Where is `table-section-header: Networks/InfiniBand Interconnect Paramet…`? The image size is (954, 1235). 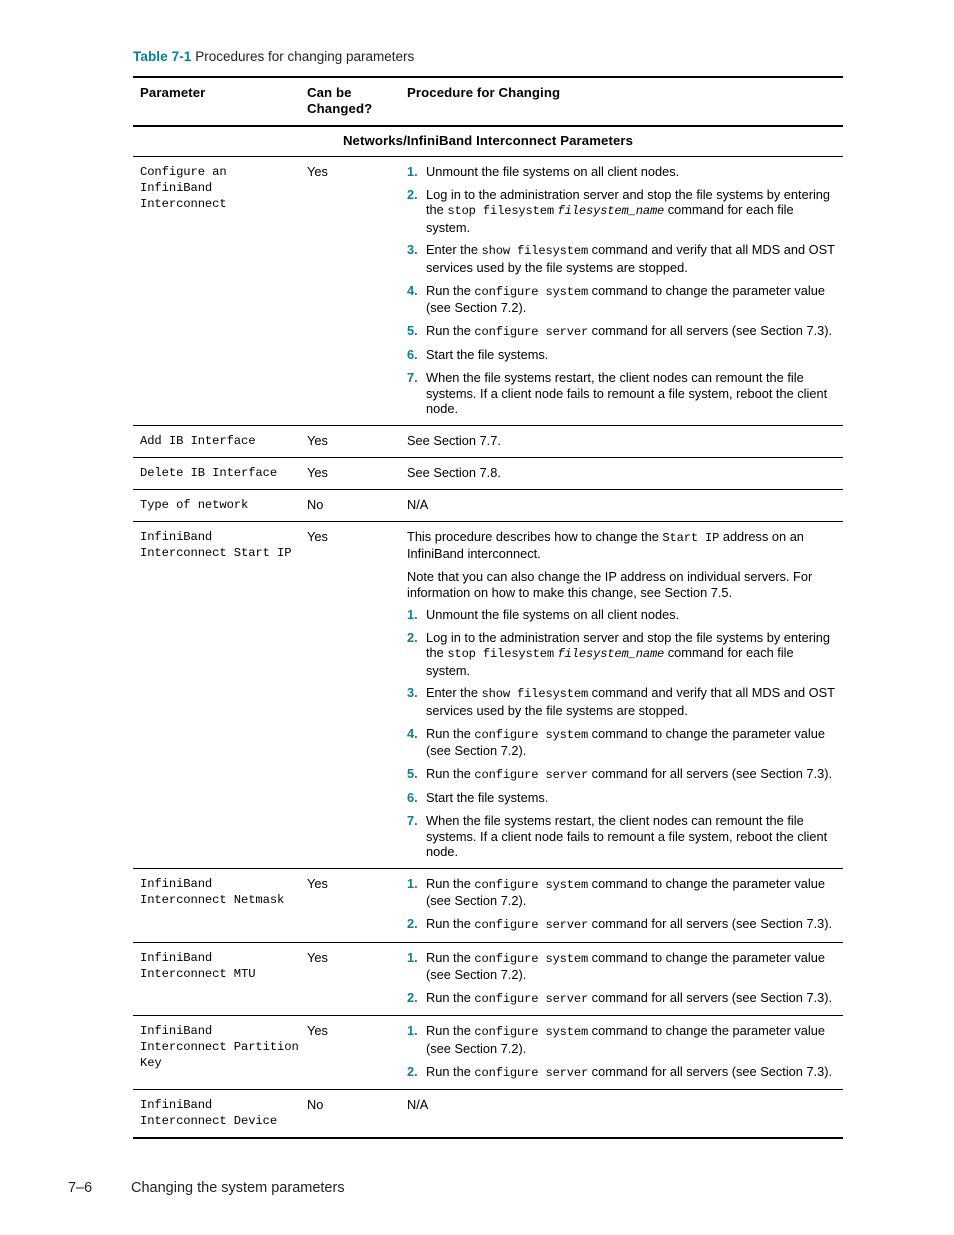 table-section-header: Networks/InfiniBand Interconnect Paramet… is located at coordinates (488, 141).